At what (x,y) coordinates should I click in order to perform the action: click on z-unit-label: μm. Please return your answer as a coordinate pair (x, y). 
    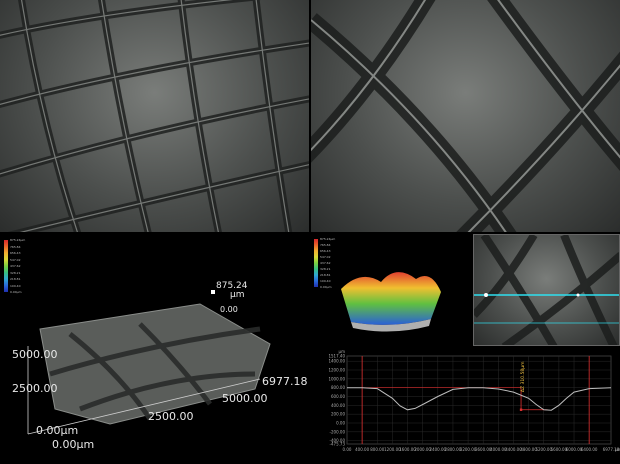
    Looking at the image, I should click on (237, 295).